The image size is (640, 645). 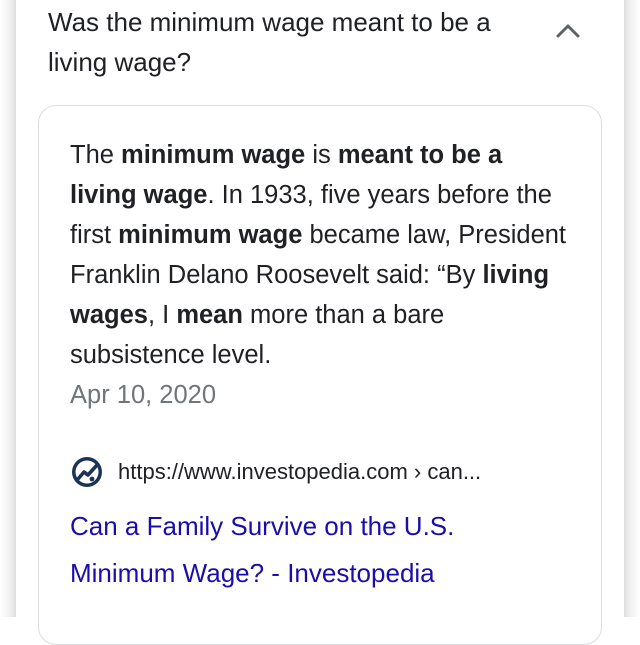 I want to click on answer-date: Apr 10, 2020, so click(x=143, y=395).